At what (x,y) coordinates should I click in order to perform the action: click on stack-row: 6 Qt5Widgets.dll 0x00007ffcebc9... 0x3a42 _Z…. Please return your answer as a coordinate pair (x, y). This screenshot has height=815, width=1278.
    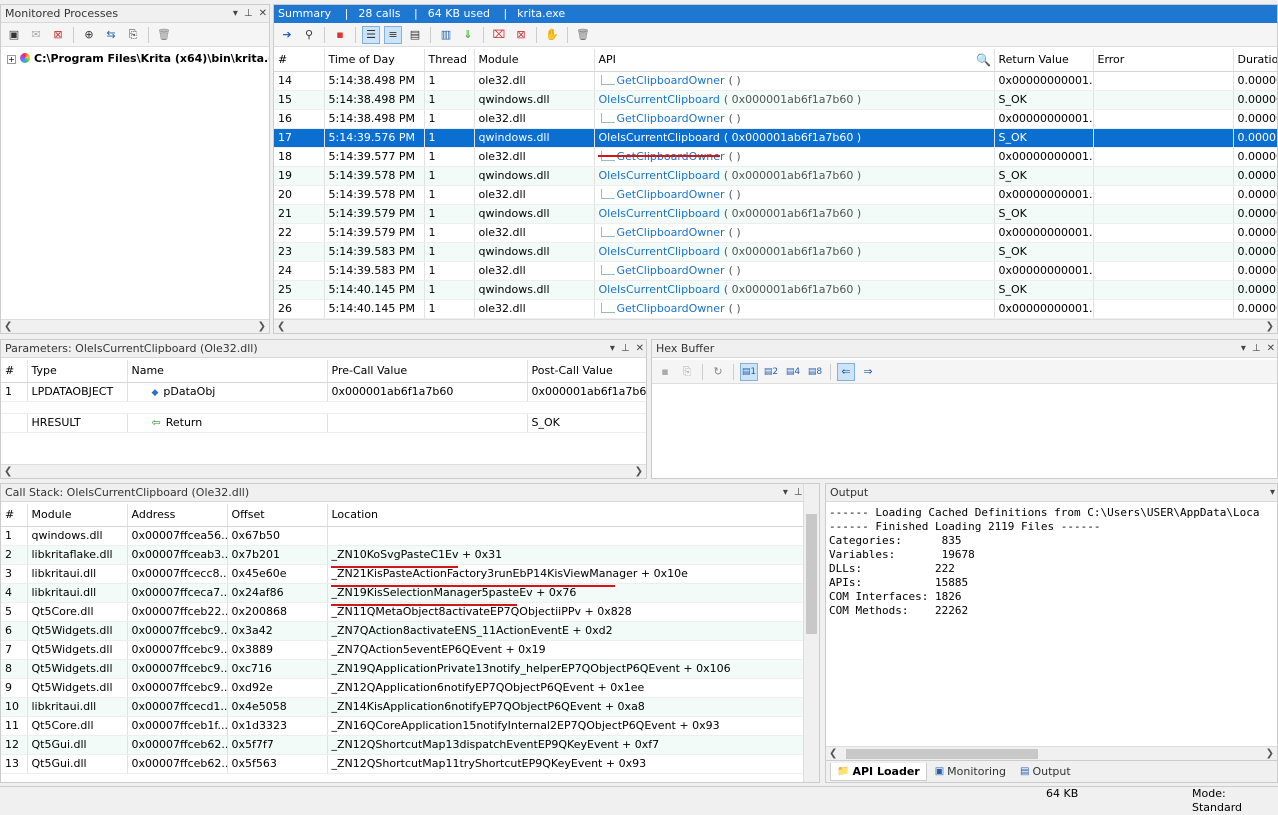
    Looking at the image, I should click on (402, 631).